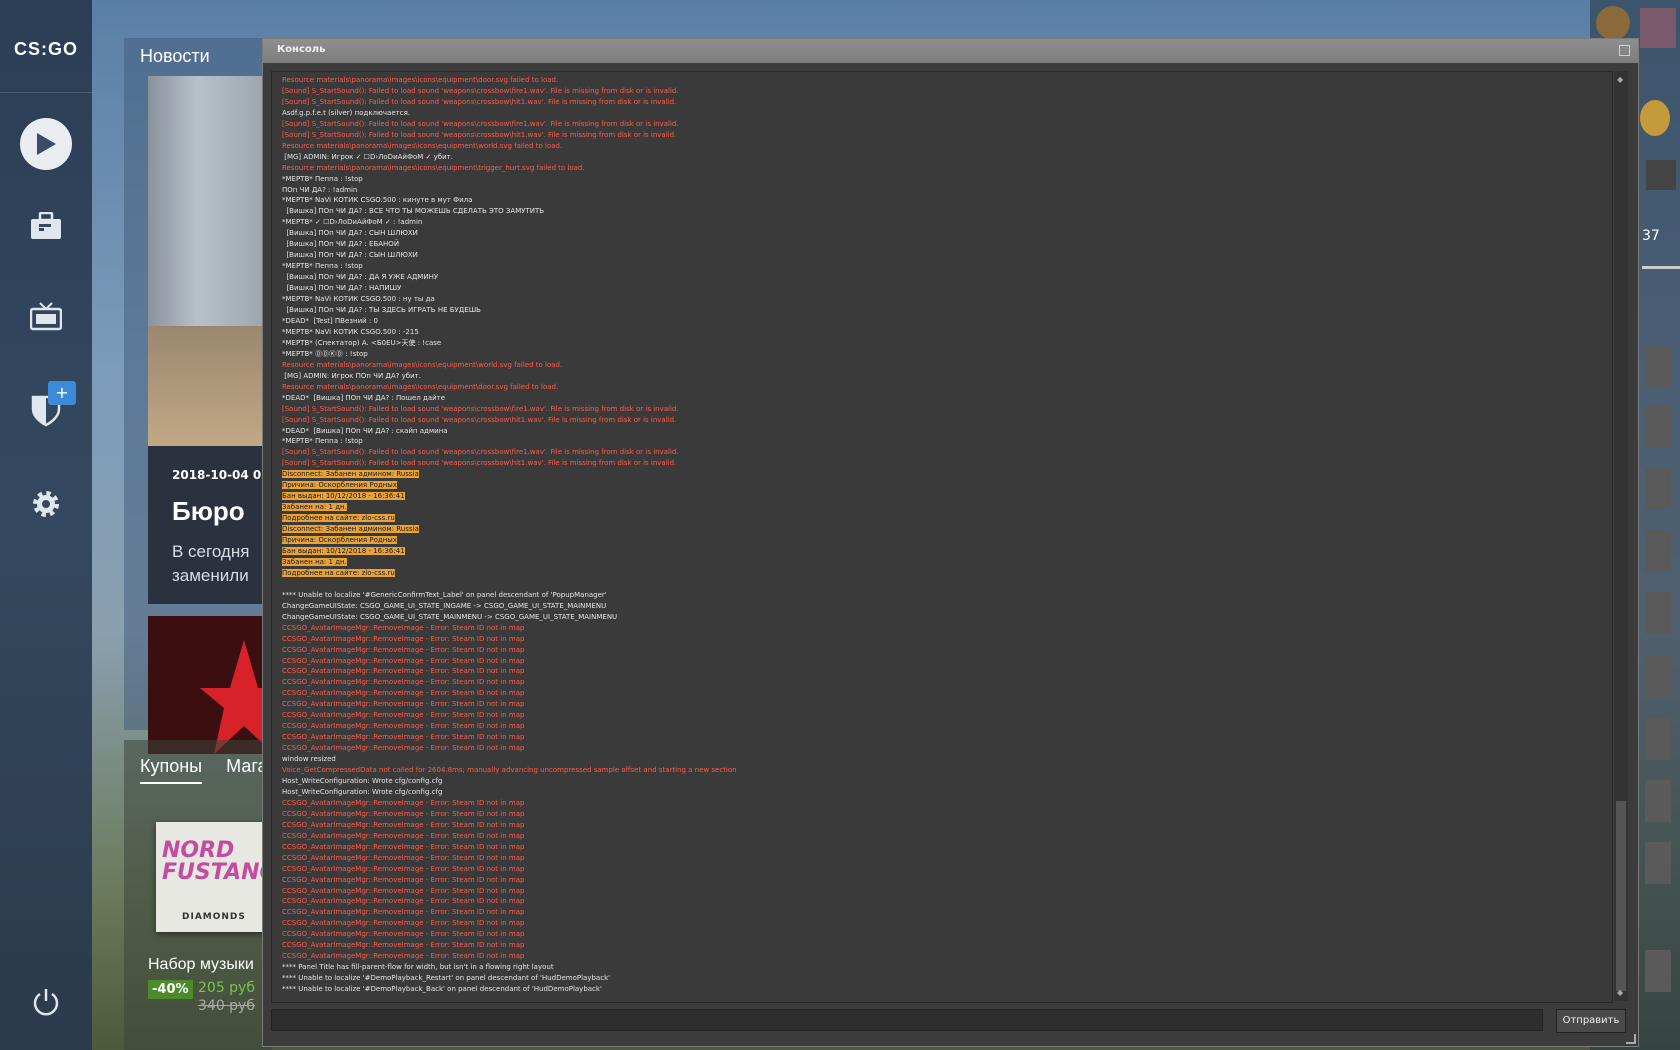  I want to click on send-button: Отправить, so click(1591, 1021).